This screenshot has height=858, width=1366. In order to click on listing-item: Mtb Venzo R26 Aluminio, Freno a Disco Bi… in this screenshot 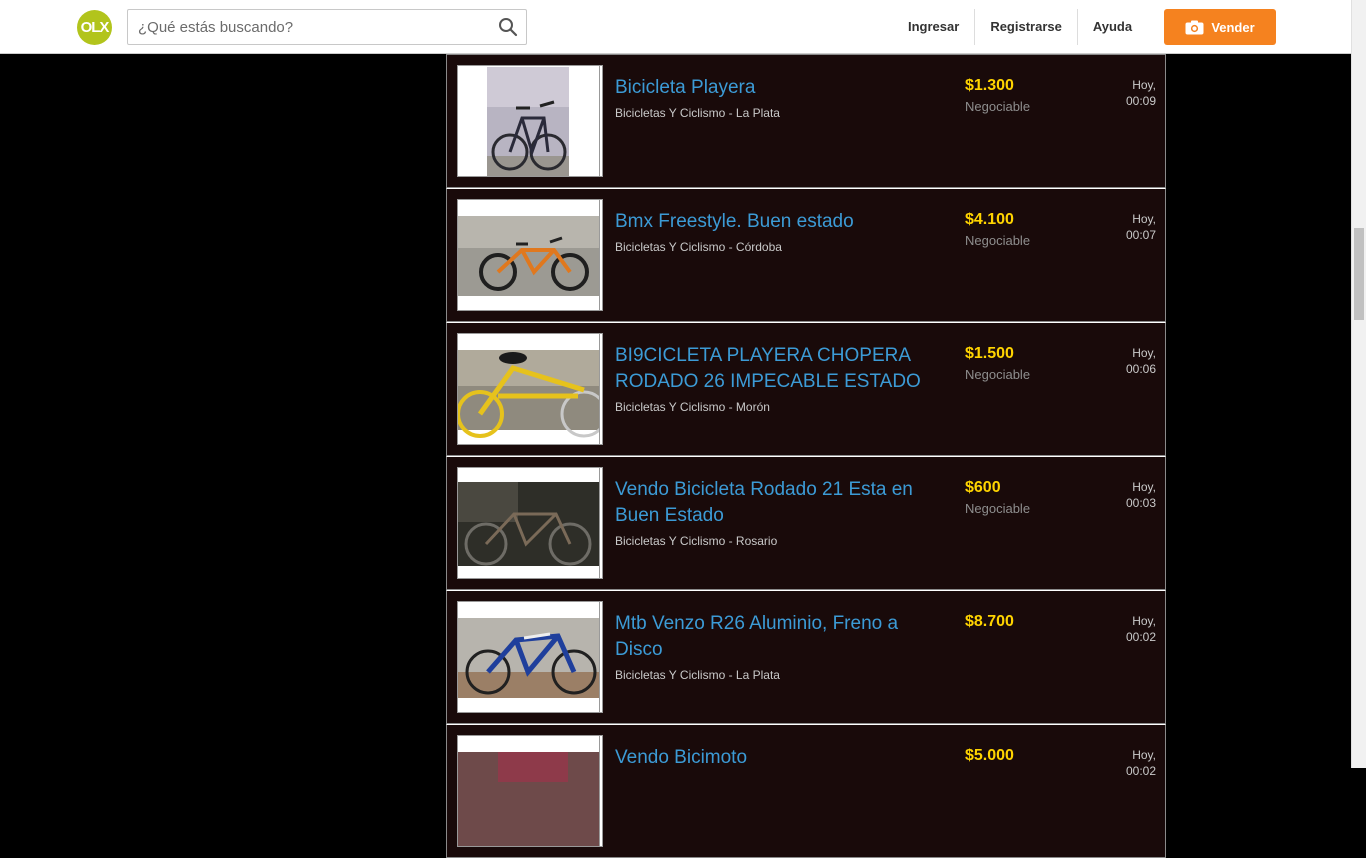, I will do `click(806, 657)`.